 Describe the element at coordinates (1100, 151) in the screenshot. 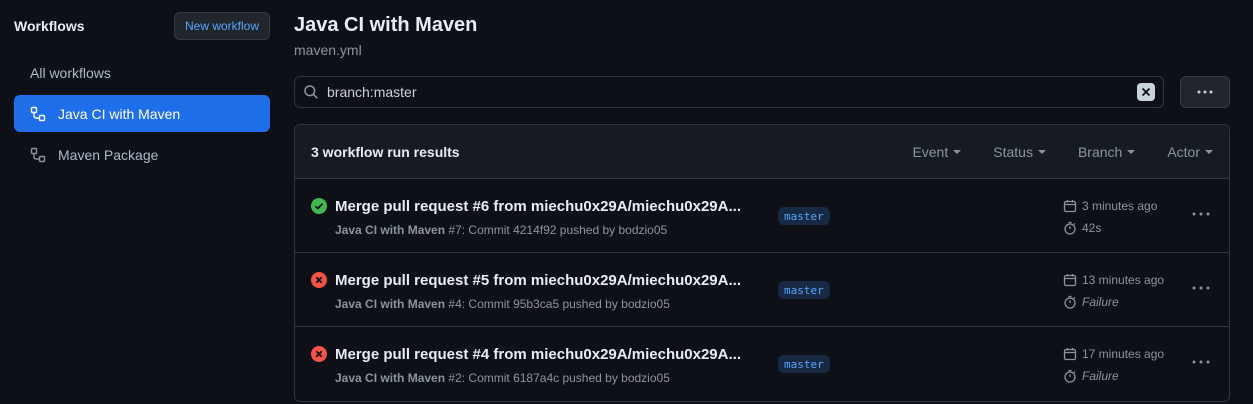

I see `filter-label: Branch` at that location.